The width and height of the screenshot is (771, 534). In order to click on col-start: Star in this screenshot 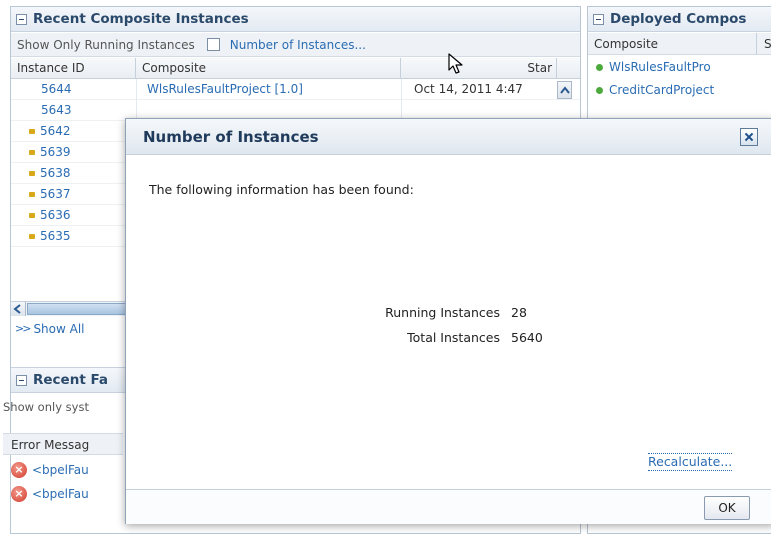, I will do `click(479, 68)`.